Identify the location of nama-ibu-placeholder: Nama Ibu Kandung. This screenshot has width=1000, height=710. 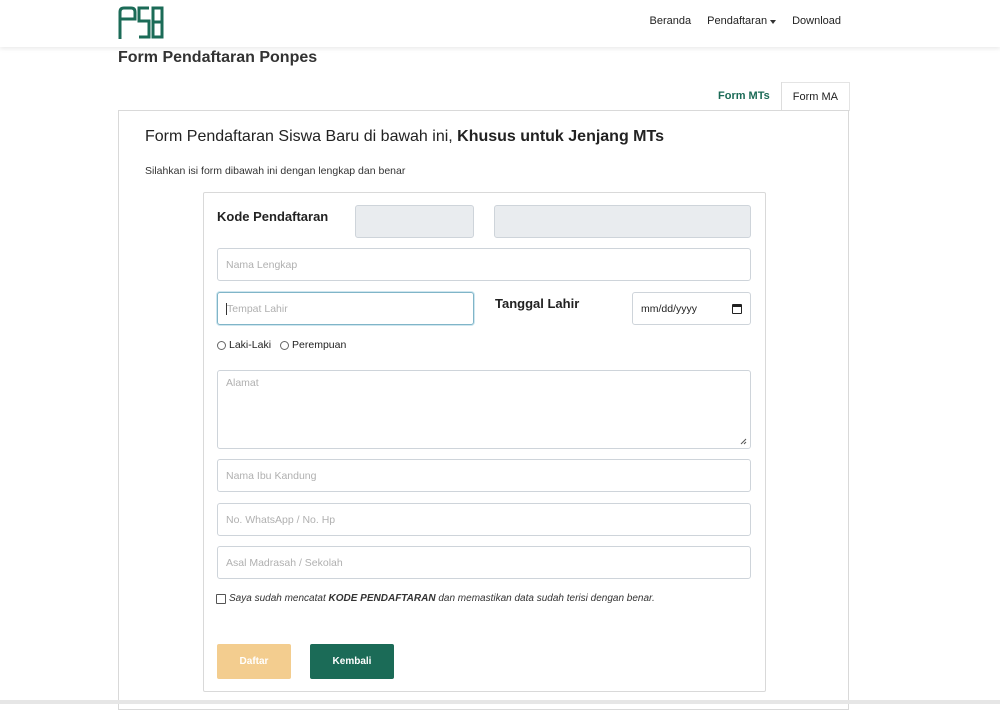
(271, 475).